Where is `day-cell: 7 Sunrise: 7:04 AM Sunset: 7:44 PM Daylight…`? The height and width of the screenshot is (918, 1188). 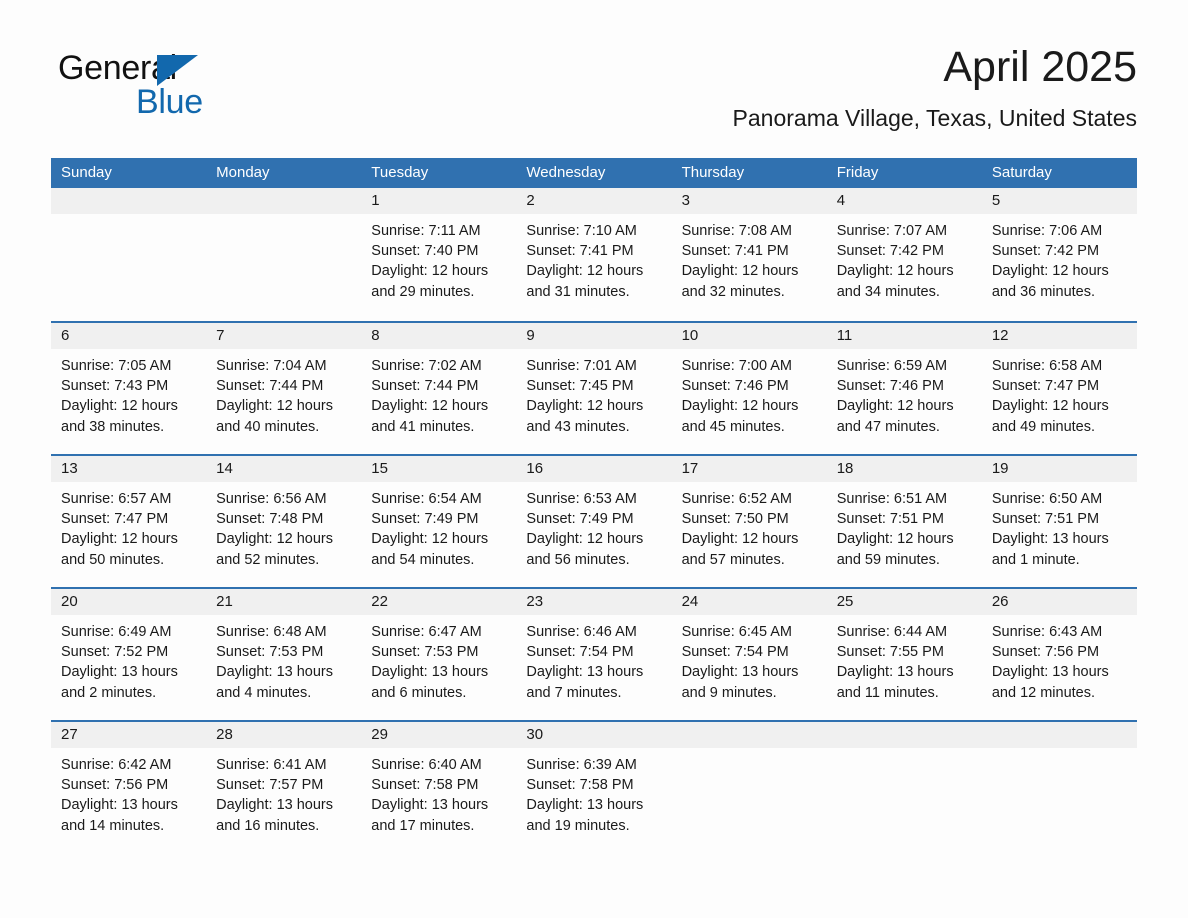
day-cell: 7 Sunrise: 7:04 AM Sunset: 7:44 PM Daylight… is located at coordinates (284, 388).